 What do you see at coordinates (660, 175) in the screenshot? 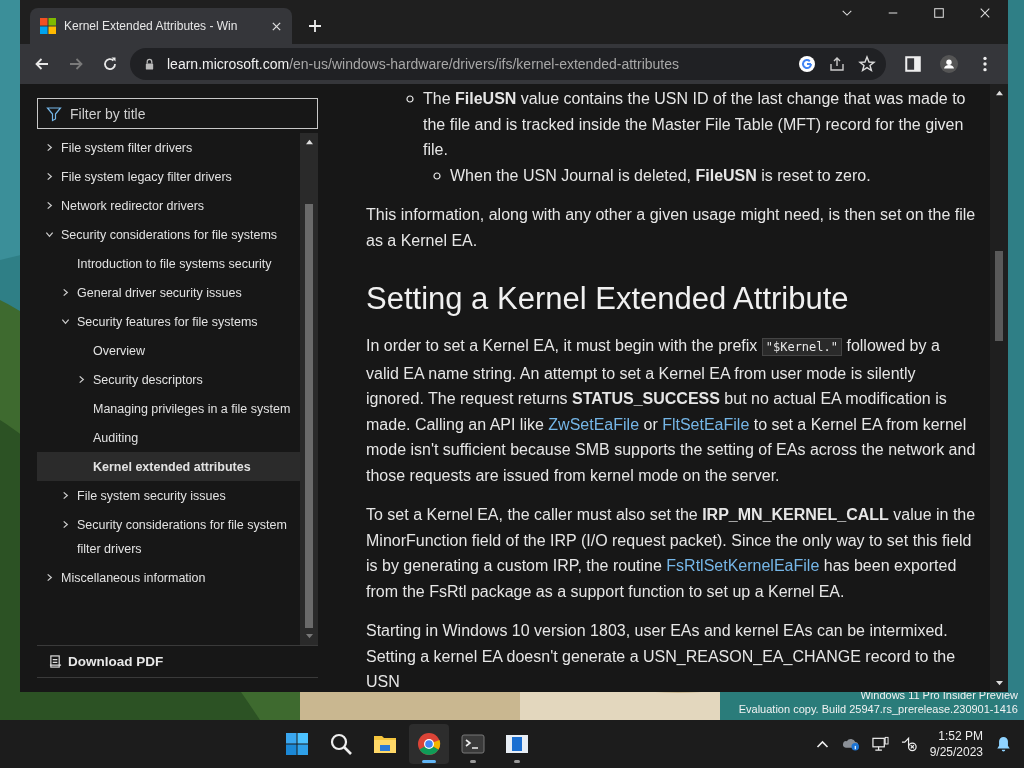
I see `list-item-text: When the USN Journal is deleted, FileUSN is reset to zero.` at bounding box center [660, 175].